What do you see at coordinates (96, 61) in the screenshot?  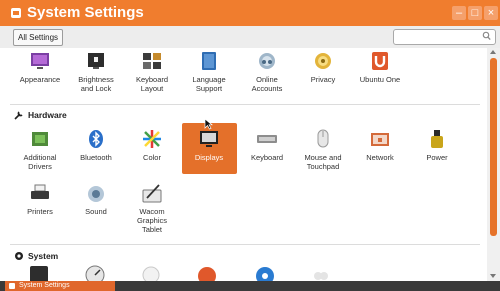 I see `brightness-lock-icon` at bounding box center [96, 61].